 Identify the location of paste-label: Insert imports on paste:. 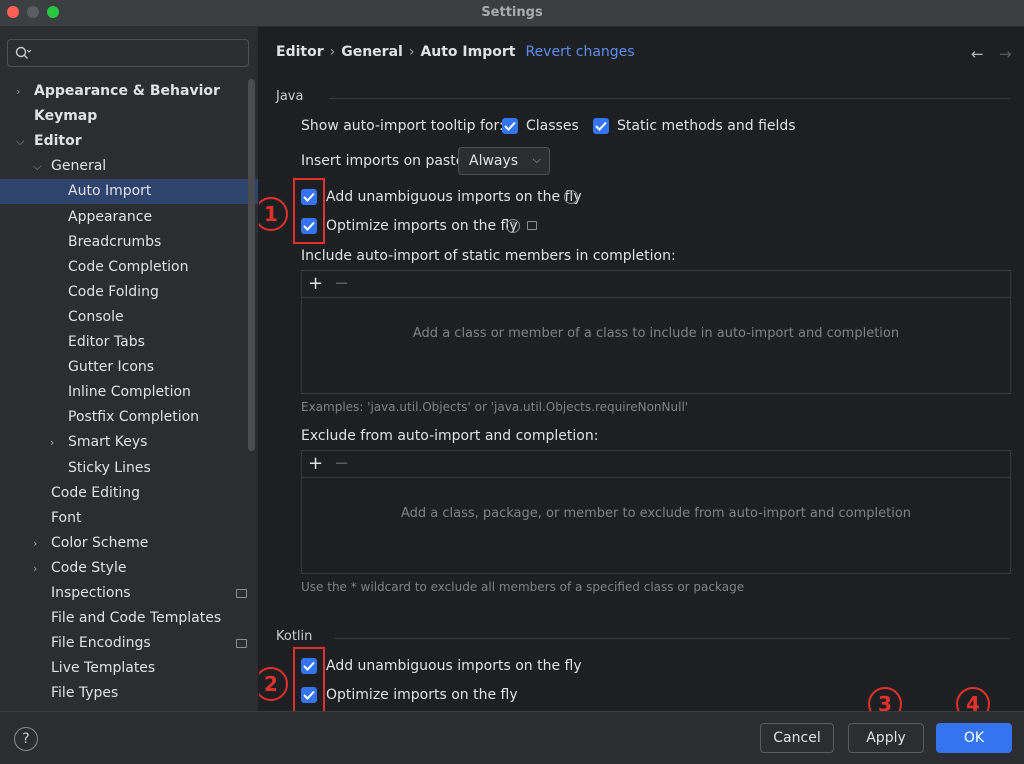
(385, 161).